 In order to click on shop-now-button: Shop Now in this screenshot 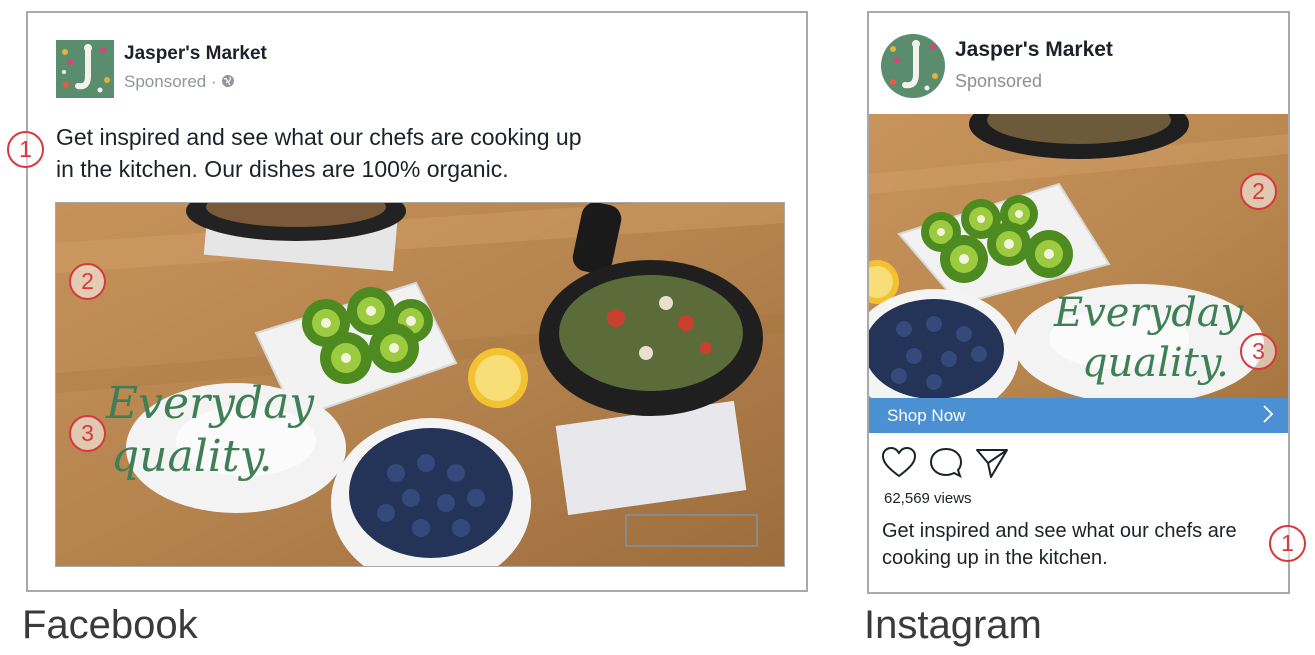, I will do `click(1078, 415)`.